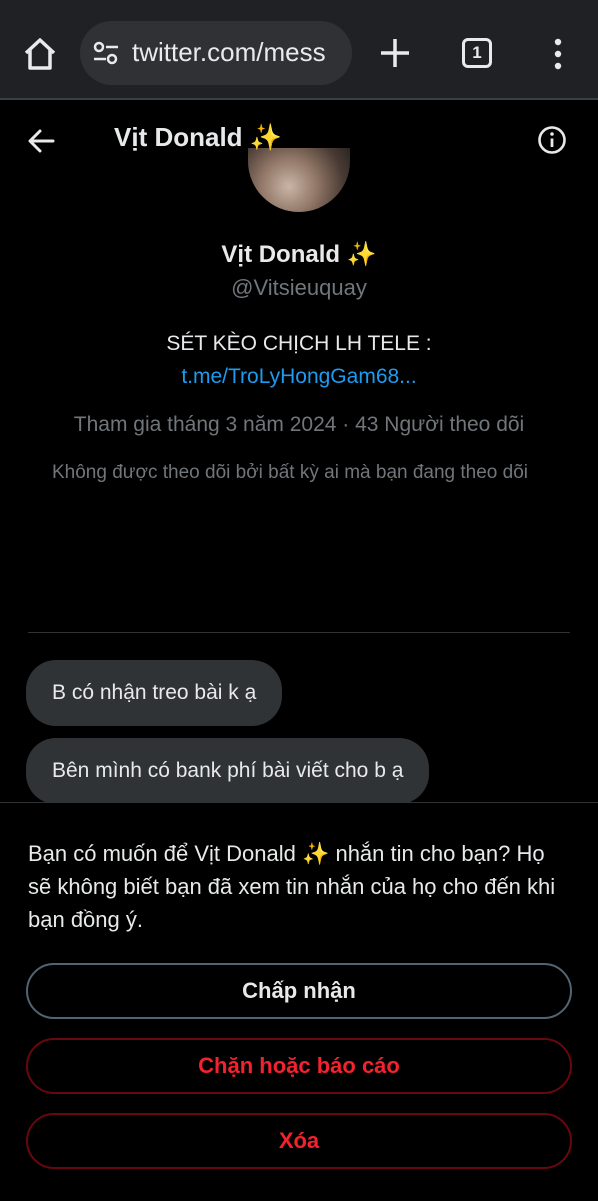  I want to click on delete-button: Xóa, so click(299, 1141).